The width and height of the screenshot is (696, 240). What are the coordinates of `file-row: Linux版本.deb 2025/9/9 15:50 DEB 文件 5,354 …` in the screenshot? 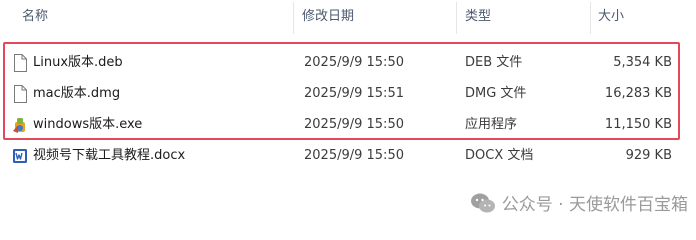 It's located at (343, 62).